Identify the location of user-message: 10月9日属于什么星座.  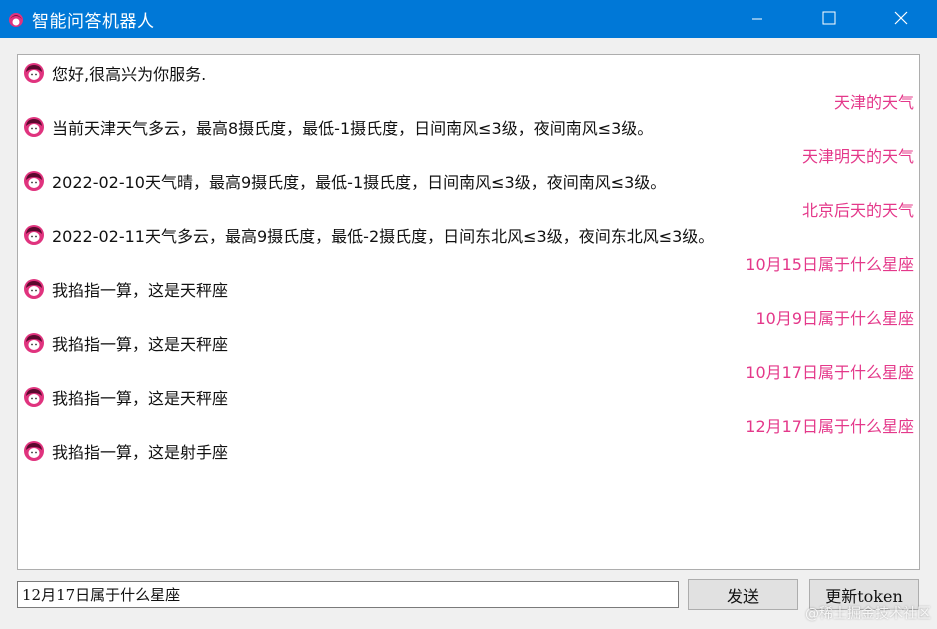
(468, 315).